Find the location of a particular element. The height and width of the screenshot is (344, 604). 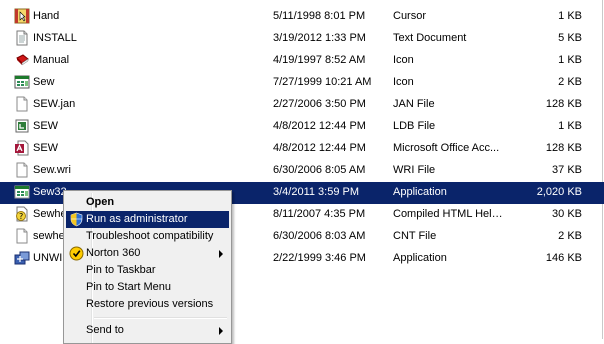

menu-separator is located at coordinates (160, 318).